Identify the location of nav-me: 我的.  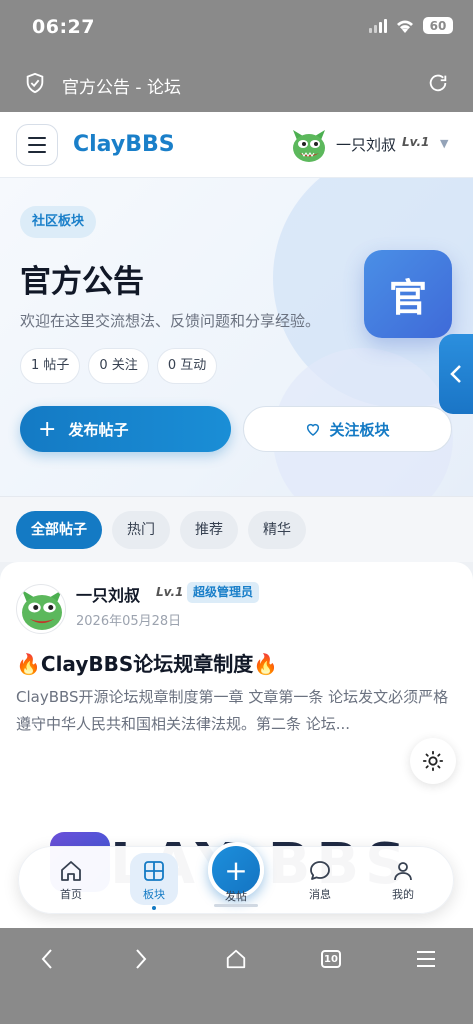
(403, 880).